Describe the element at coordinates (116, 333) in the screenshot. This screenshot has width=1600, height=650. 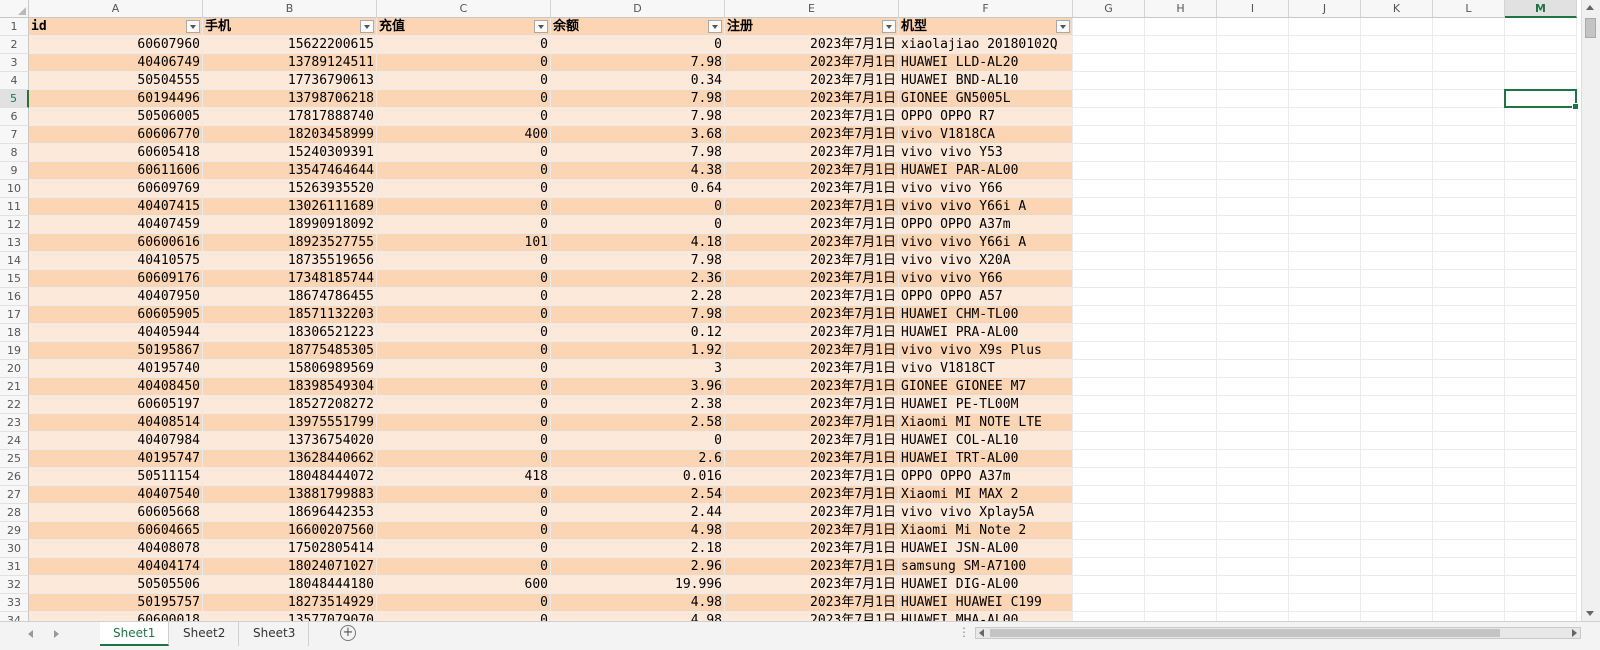
I see `table-cell-id: 40405944` at that location.